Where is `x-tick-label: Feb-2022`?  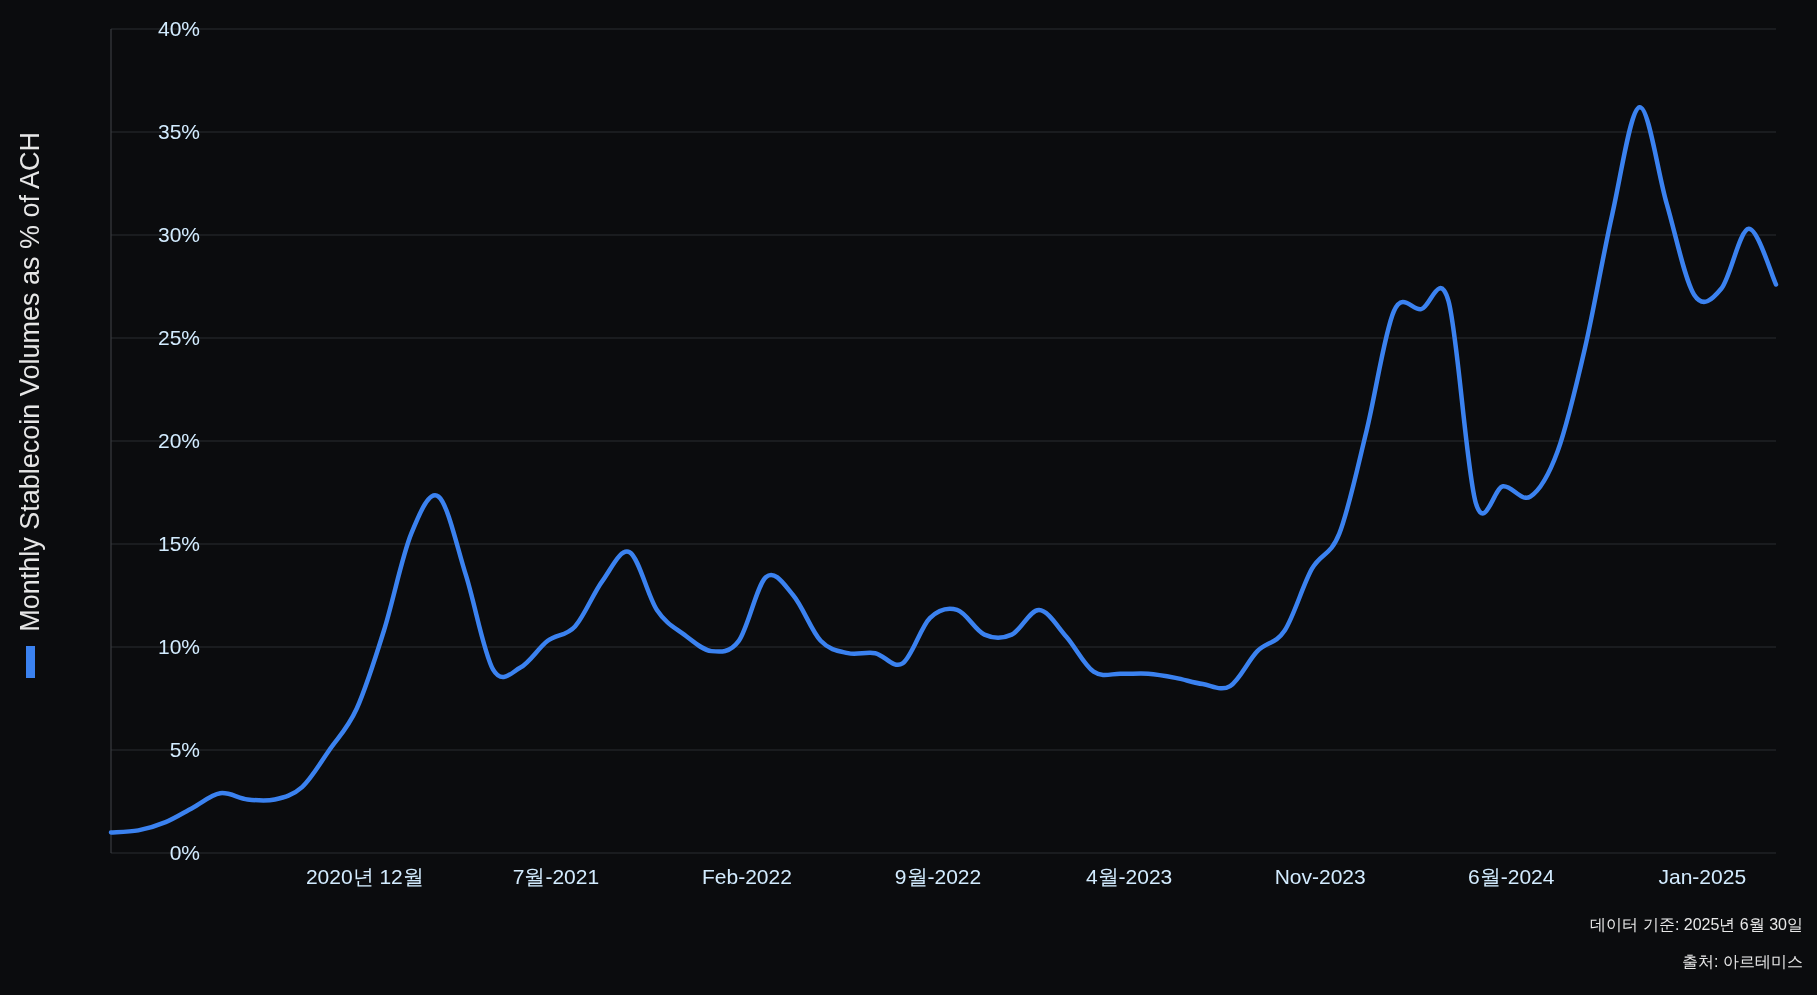 x-tick-label: Feb-2022 is located at coordinates (747, 876).